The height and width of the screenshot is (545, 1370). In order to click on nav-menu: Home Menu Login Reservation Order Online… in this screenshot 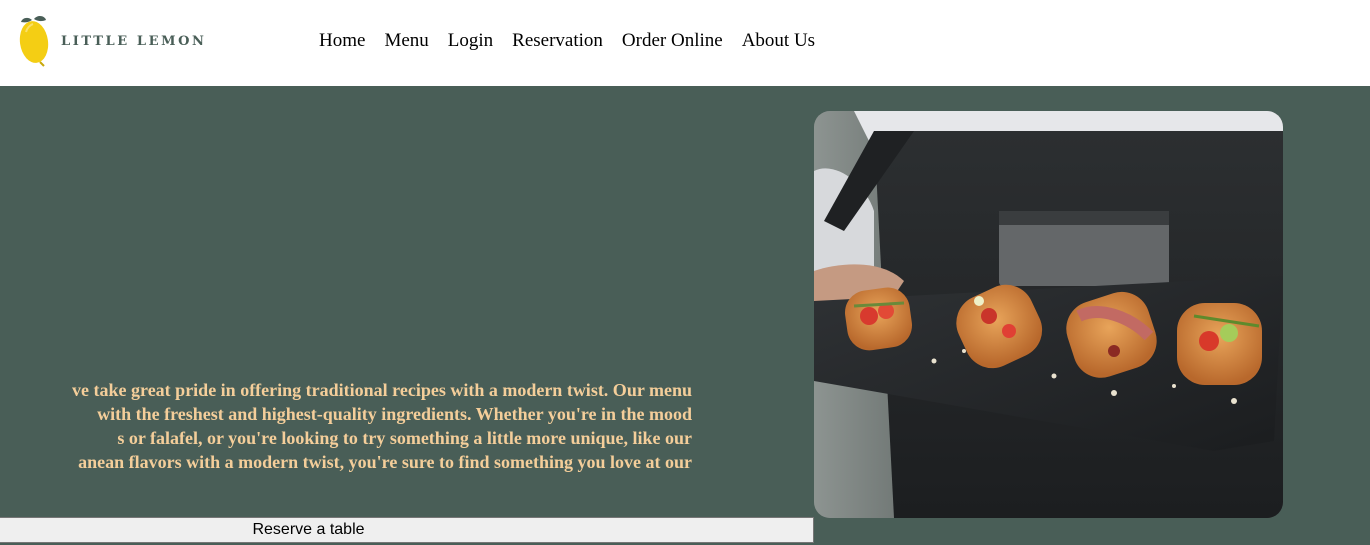, I will do `click(567, 41)`.